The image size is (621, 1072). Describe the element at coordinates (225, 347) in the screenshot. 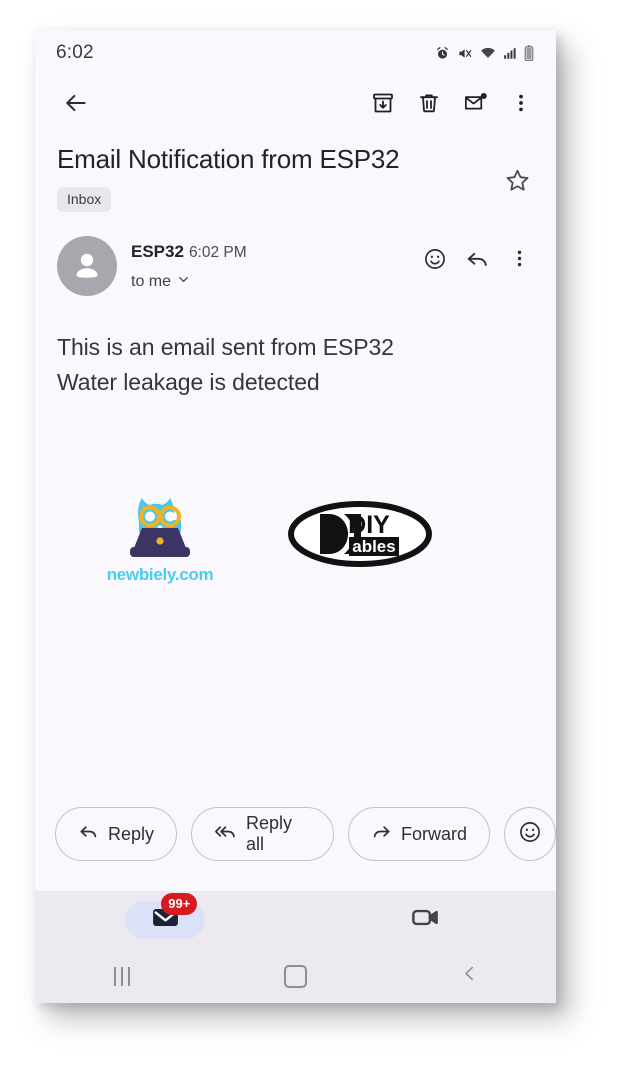

I see `email-body-line-1: This is an email sent from ESP32` at that location.